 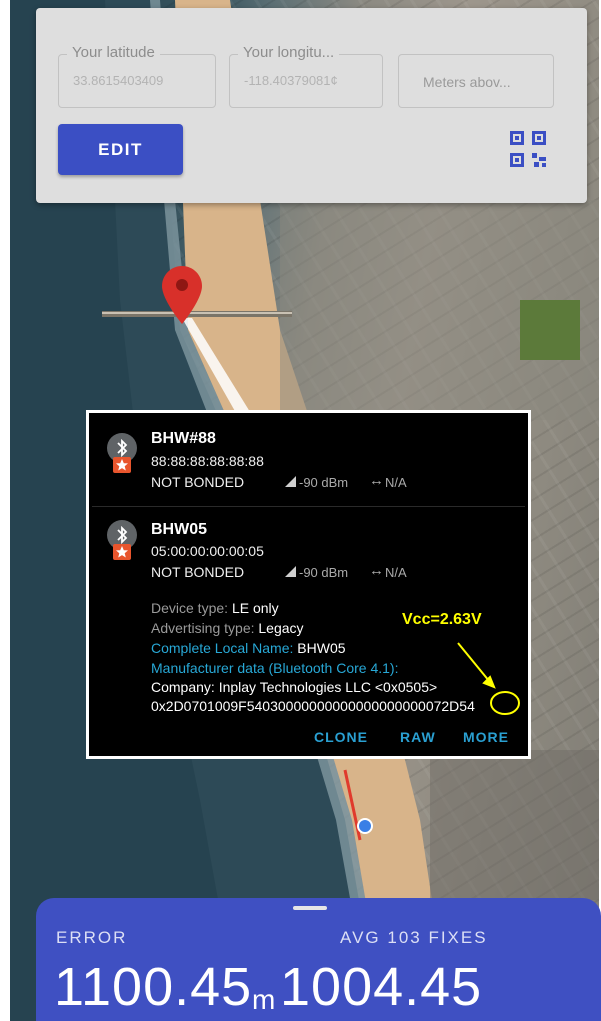 I want to click on device-name: BHW#88, so click(x=183, y=438).